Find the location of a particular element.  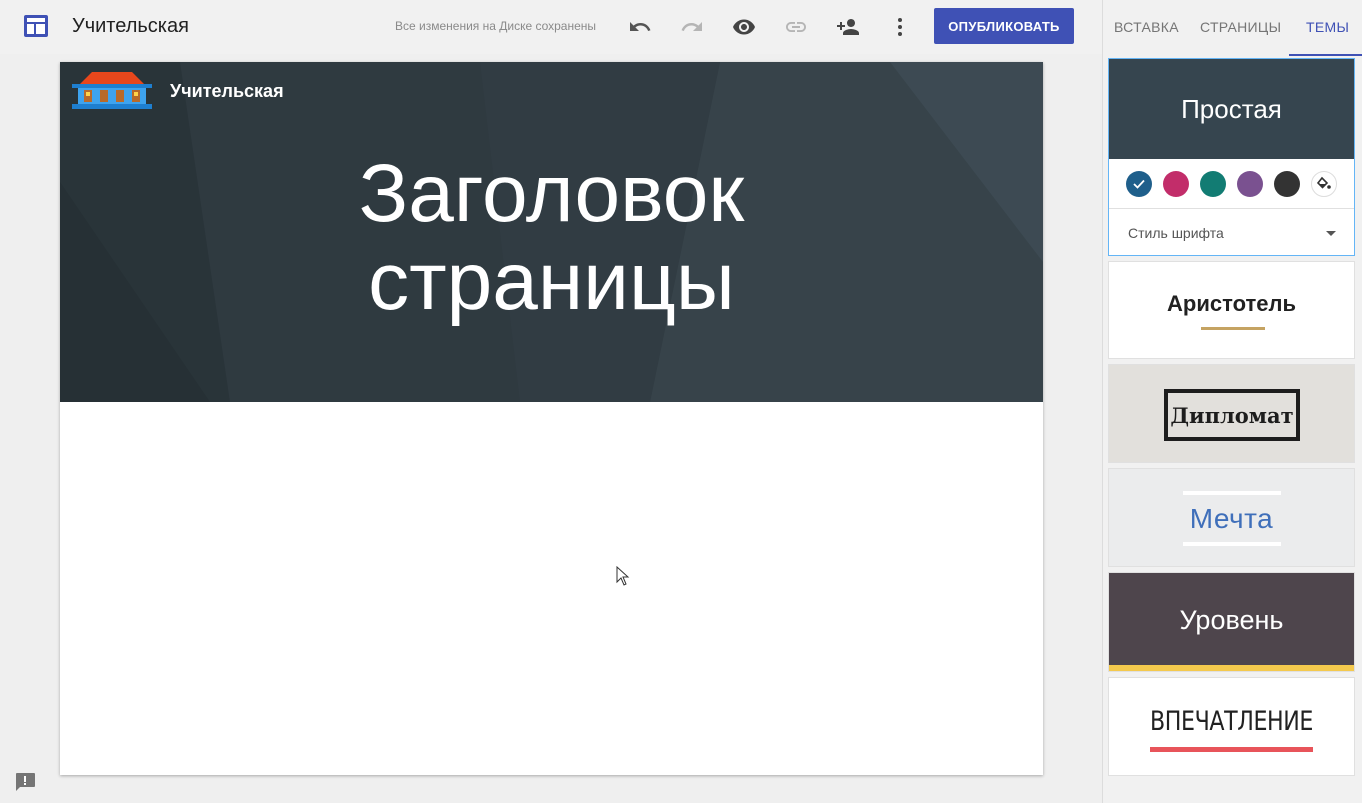

swatch-blue is located at coordinates (1139, 184).